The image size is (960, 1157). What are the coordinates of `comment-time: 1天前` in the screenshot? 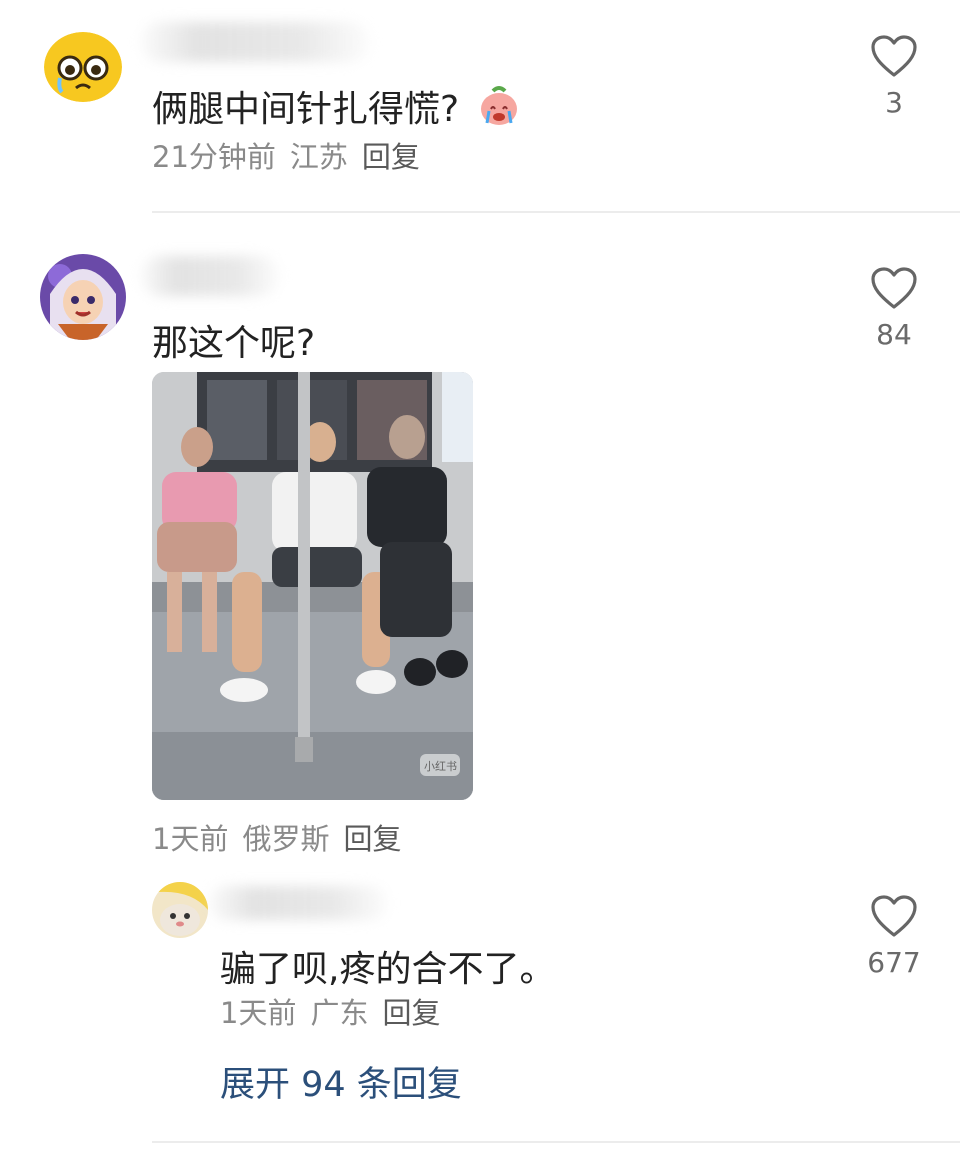 It's located at (190, 839).